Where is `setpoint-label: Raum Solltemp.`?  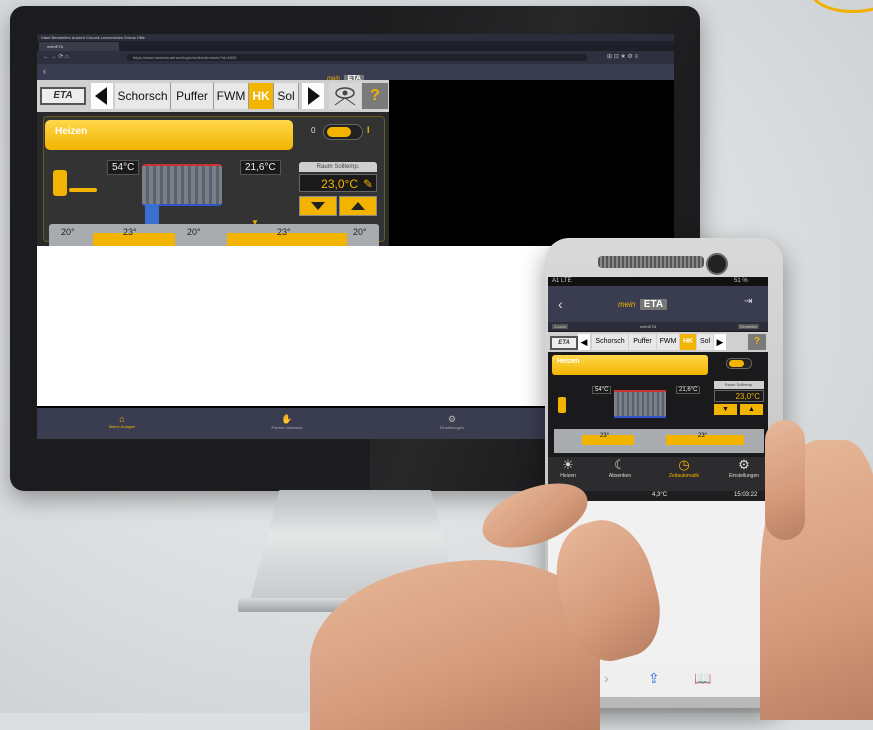
setpoint-label: Raum Solltemp. is located at coordinates (338, 167).